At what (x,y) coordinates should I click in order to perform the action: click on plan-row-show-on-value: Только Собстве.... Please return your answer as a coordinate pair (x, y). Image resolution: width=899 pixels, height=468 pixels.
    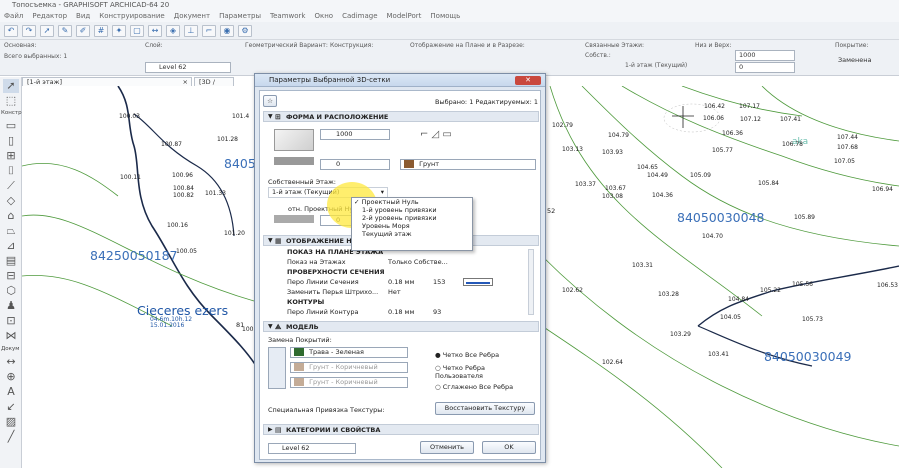
    Looking at the image, I should click on (418, 262).